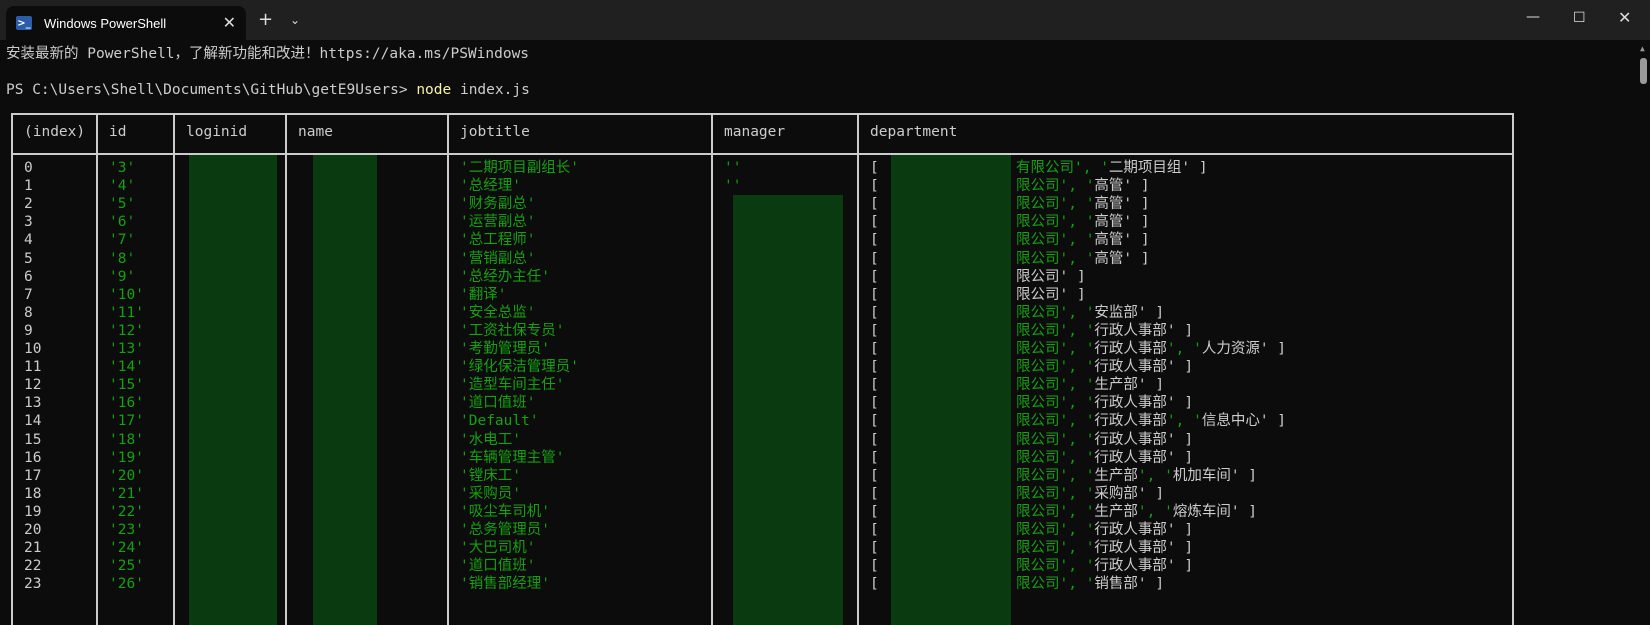  Describe the element at coordinates (762, 222) in the screenshot. I see `table-row: 3 '6' '运营副总' [限公司', '高管' ]` at that location.